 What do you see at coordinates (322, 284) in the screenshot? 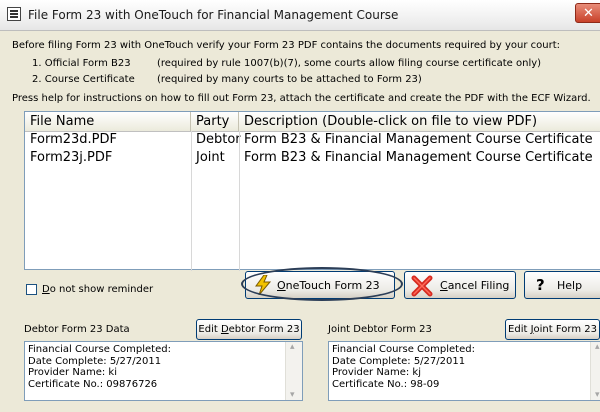
I see `highlight-oval` at bounding box center [322, 284].